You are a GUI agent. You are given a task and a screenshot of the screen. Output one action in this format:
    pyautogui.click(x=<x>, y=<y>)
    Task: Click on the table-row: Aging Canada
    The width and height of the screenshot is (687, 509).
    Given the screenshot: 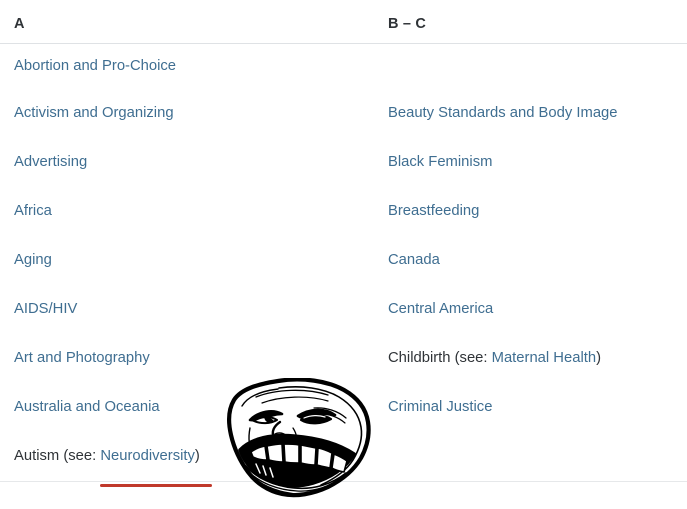 What is the action you would take?
    pyautogui.click(x=343, y=260)
    